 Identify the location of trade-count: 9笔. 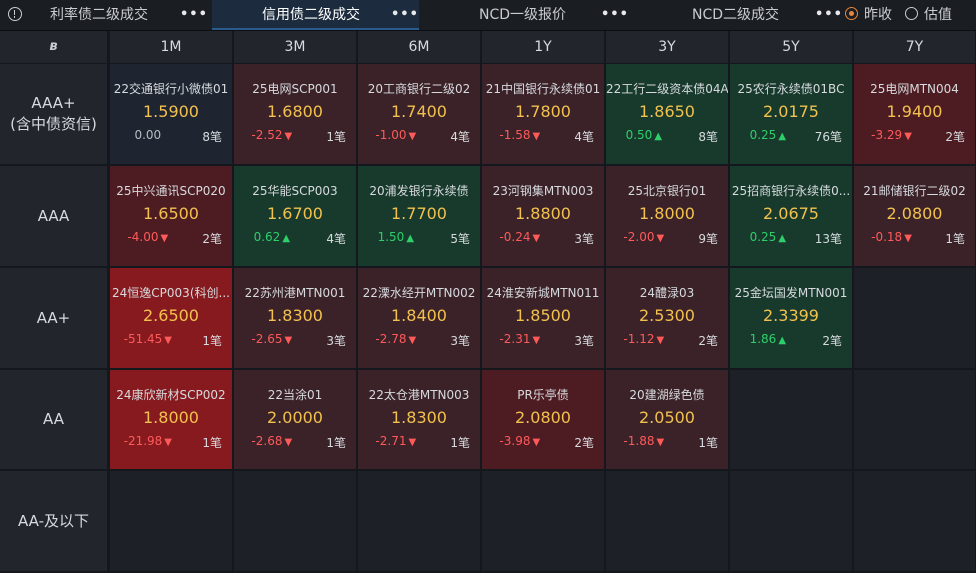
(708, 239).